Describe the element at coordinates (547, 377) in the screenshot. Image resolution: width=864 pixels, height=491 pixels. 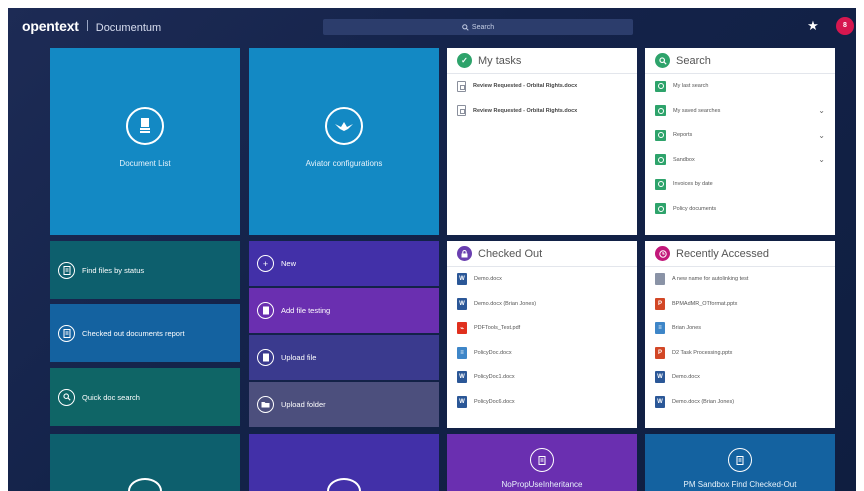
I see `checked-out-item: W PolicyDoc1.docx` at that location.